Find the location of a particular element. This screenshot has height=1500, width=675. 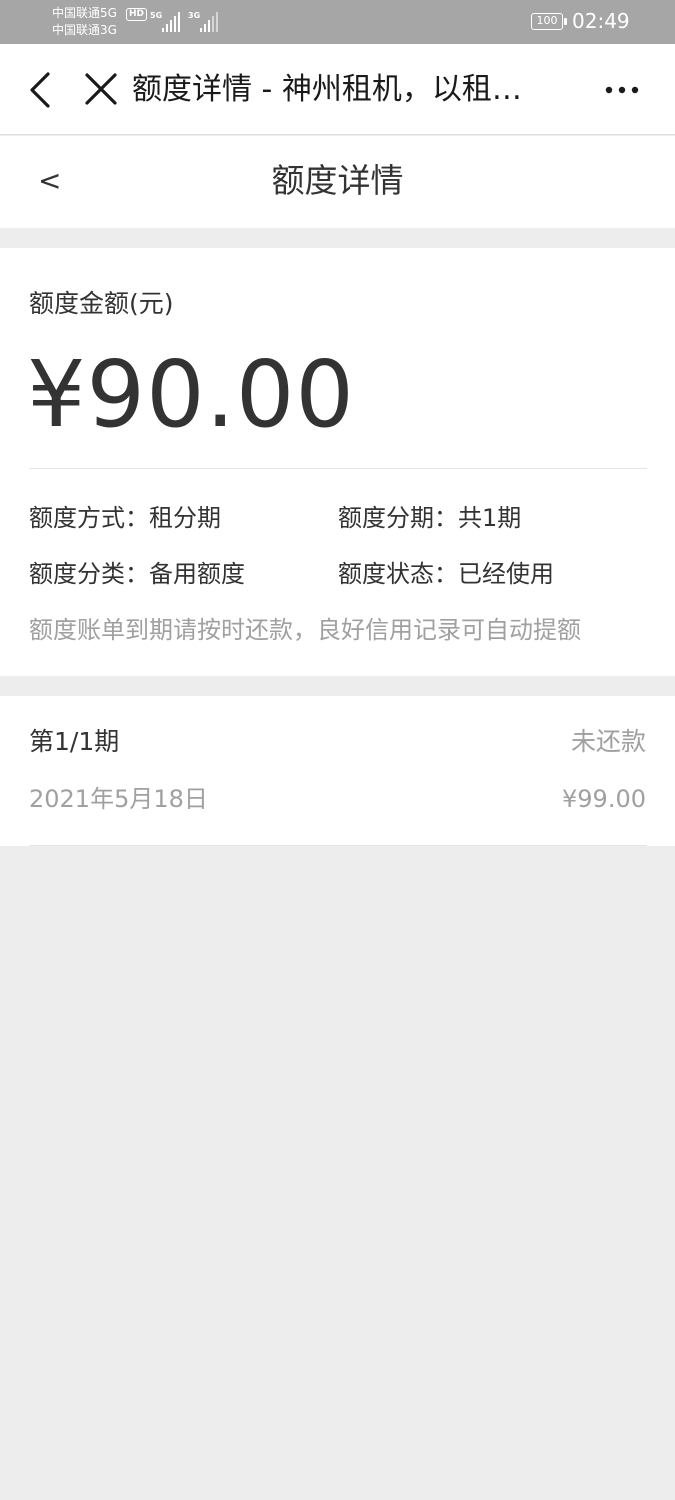

chevron-left-icon is located at coordinates (41, 90).